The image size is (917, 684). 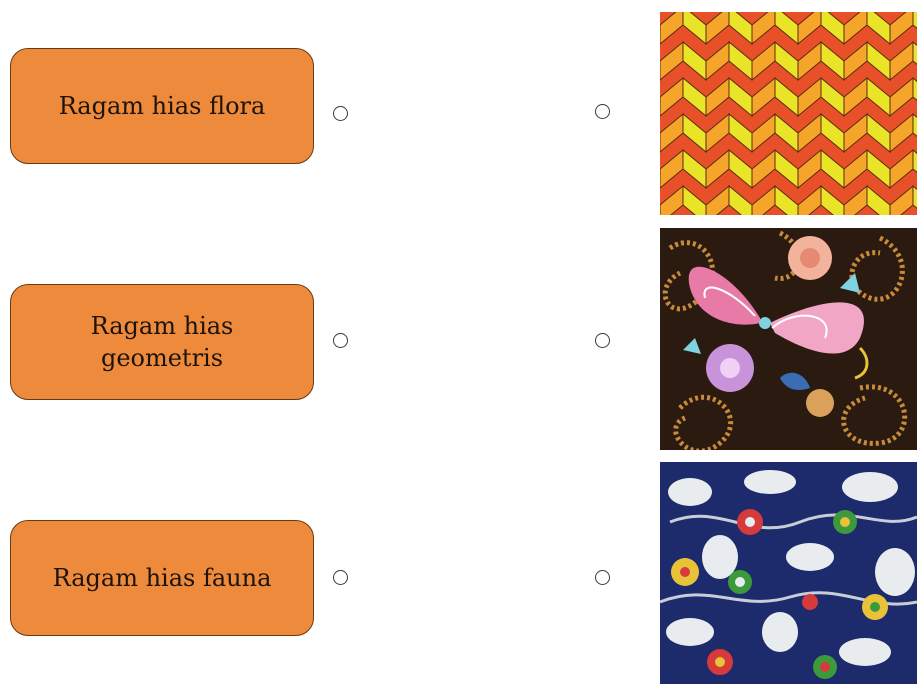 I want to click on butterfly-batik-pattern-image, so click(x=788, y=339).